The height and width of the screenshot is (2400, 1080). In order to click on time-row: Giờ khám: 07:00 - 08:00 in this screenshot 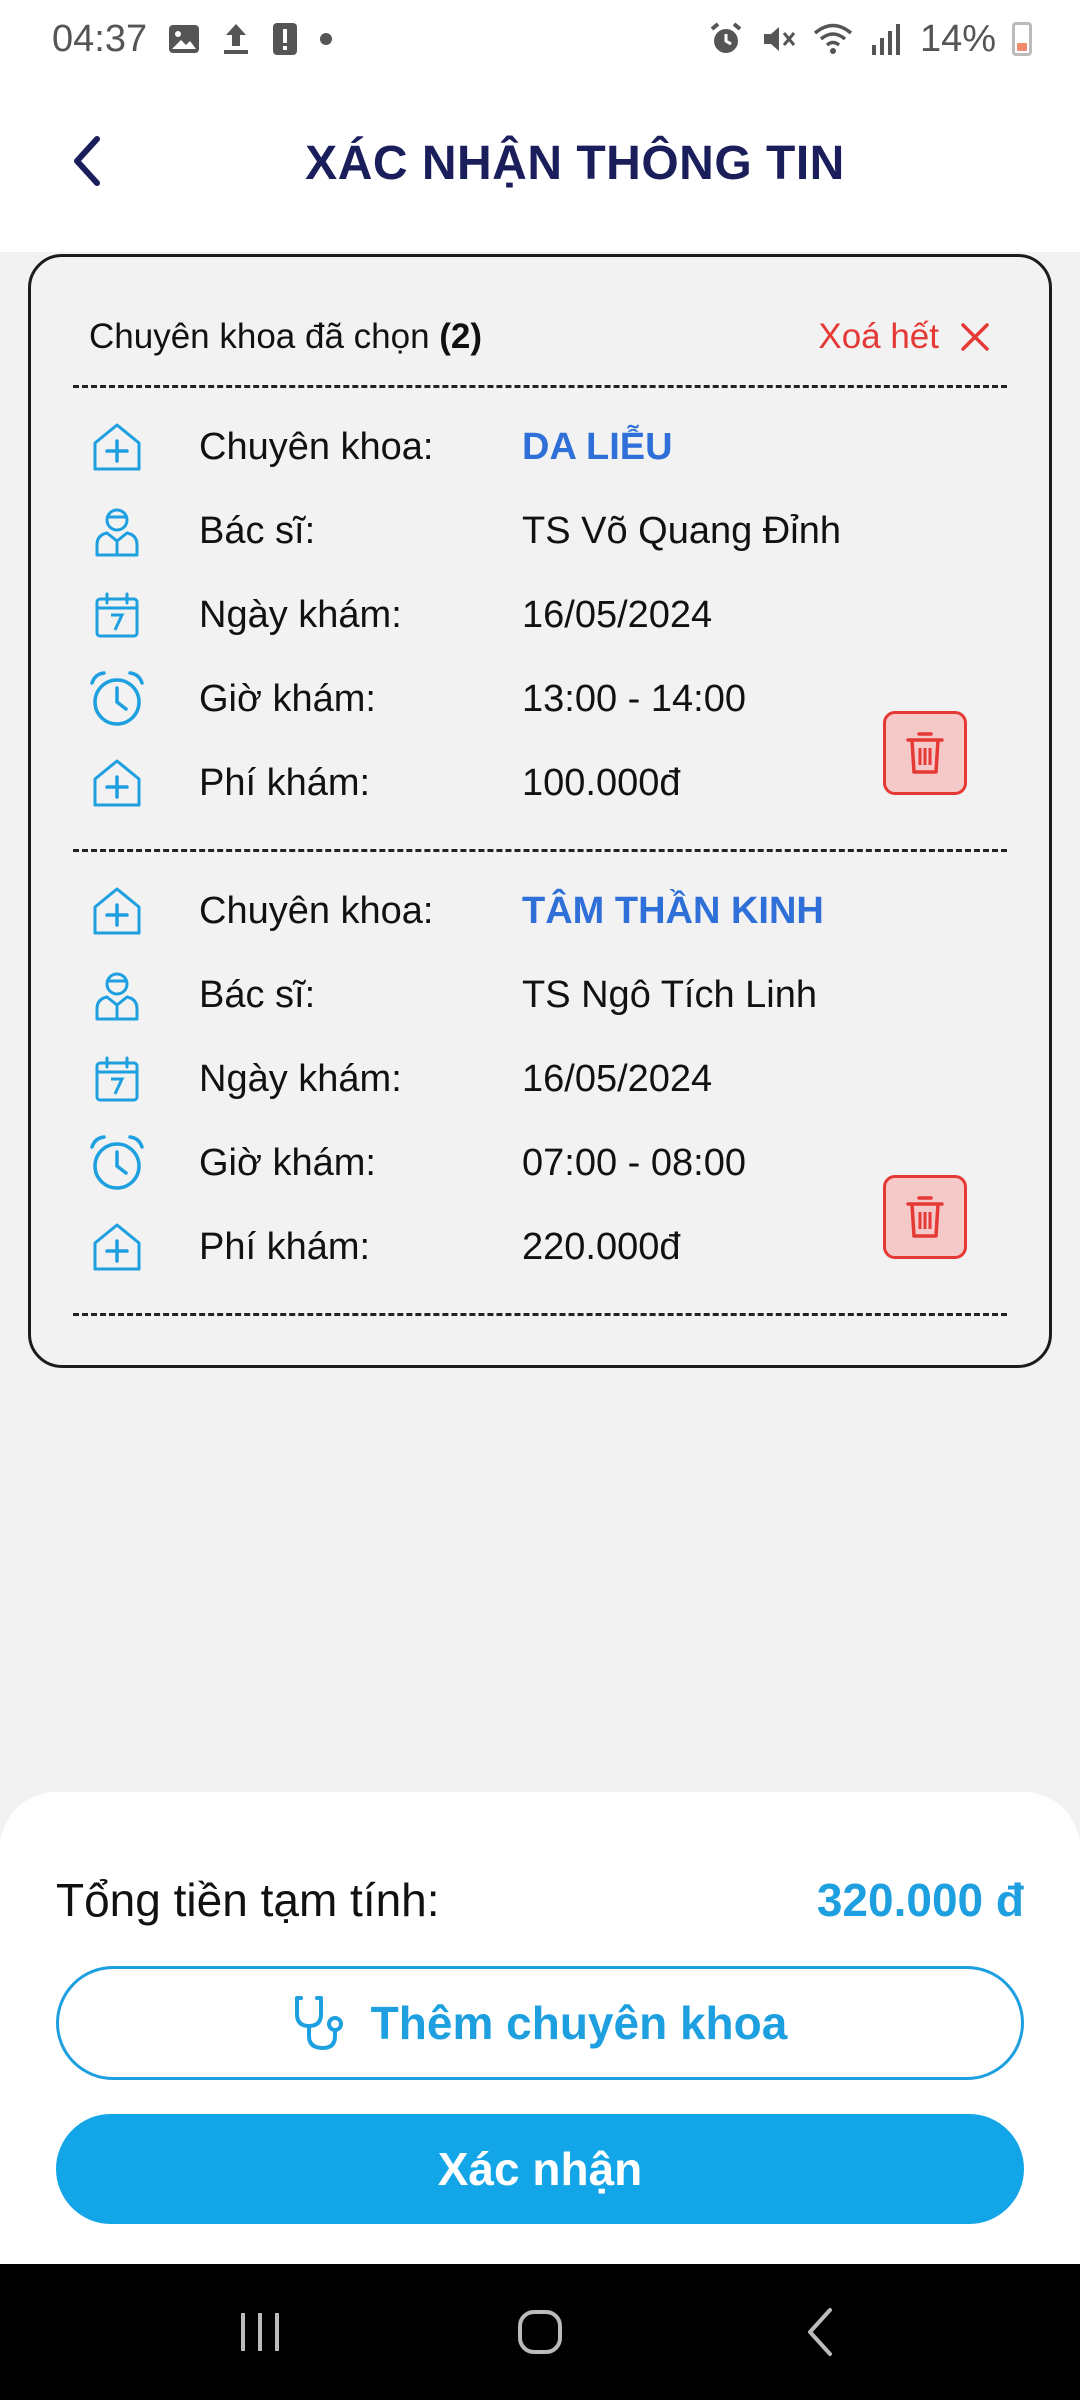, I will do `click(475, 1163)`.